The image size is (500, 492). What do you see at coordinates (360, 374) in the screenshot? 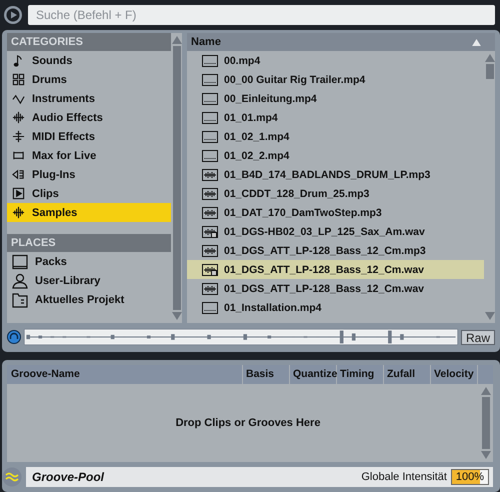
I see `column-header: Timing` at bounding box center [360, 374].